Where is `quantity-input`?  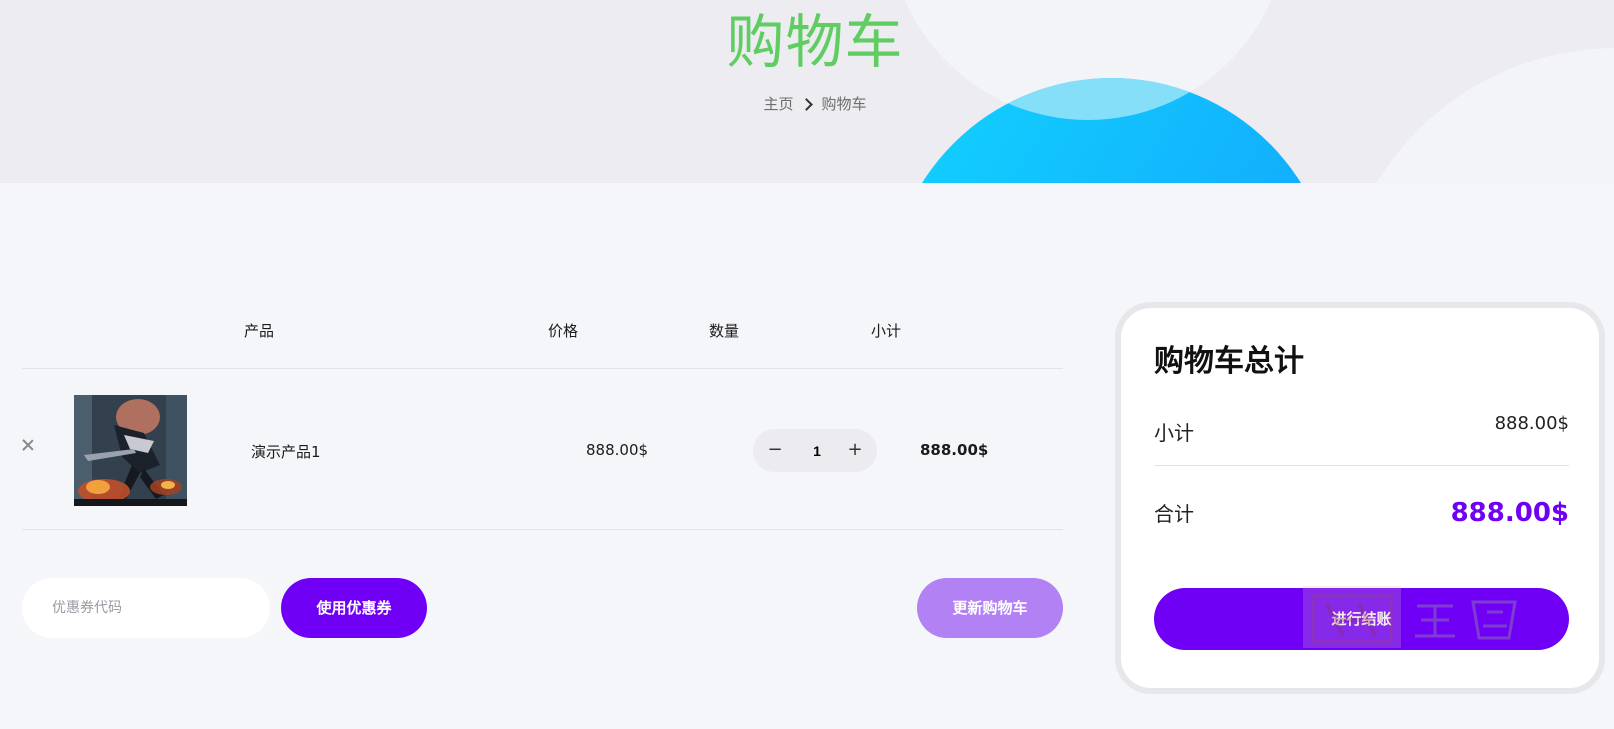
quantity-input is located at coordinates (817, 451).